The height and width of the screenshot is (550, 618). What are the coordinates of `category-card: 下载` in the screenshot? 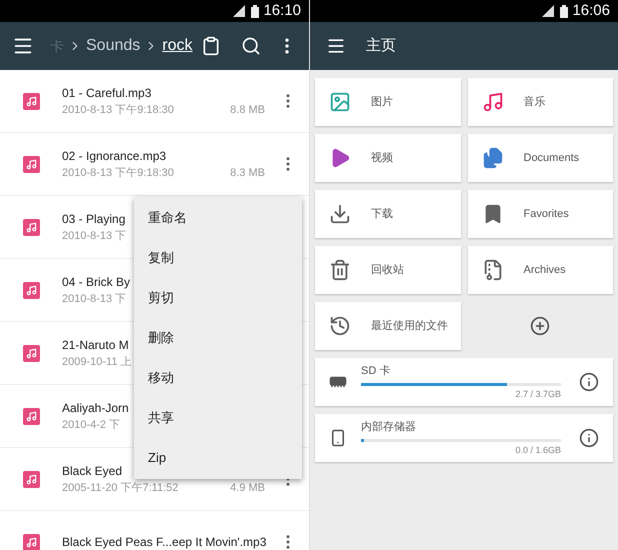 It's located at (387, 214).